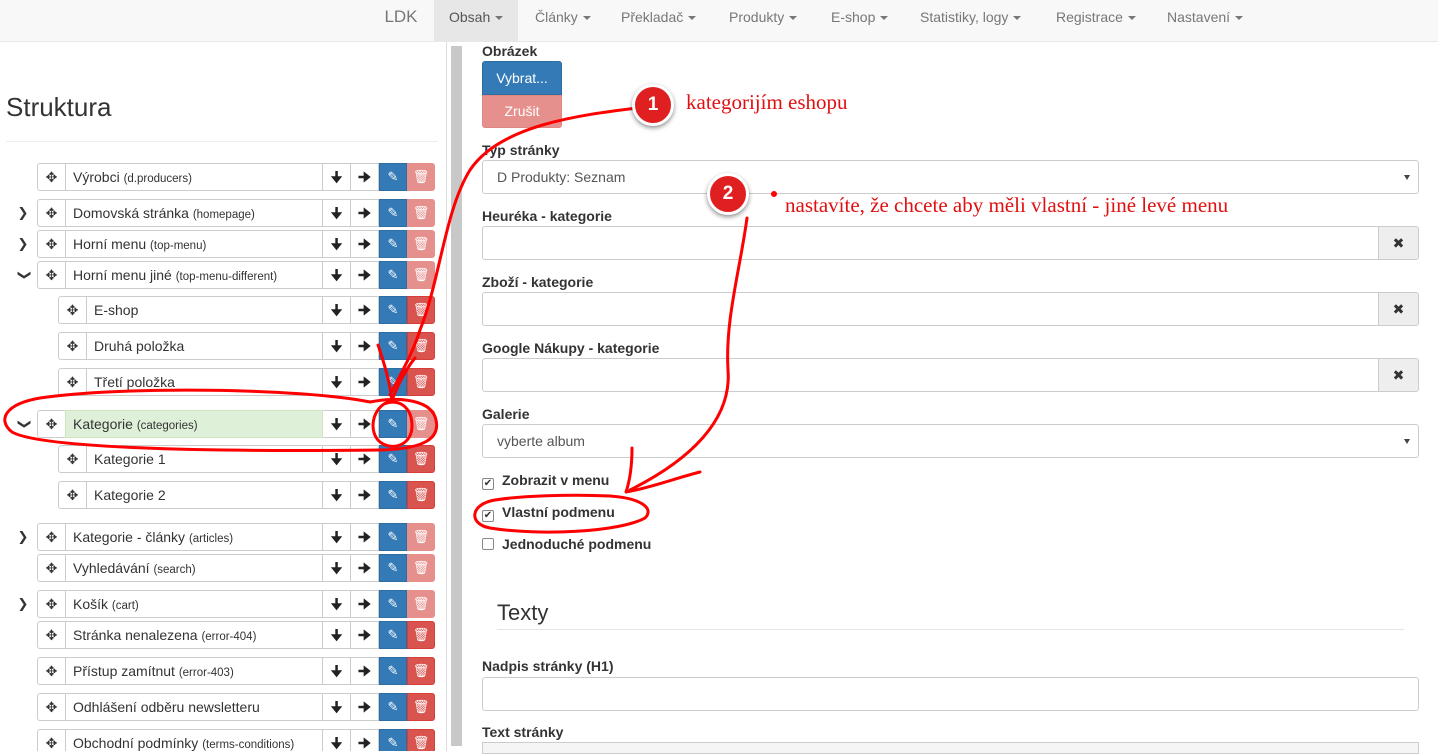  I want to click on checkbox-unchecked-icon, so click(488, 544).